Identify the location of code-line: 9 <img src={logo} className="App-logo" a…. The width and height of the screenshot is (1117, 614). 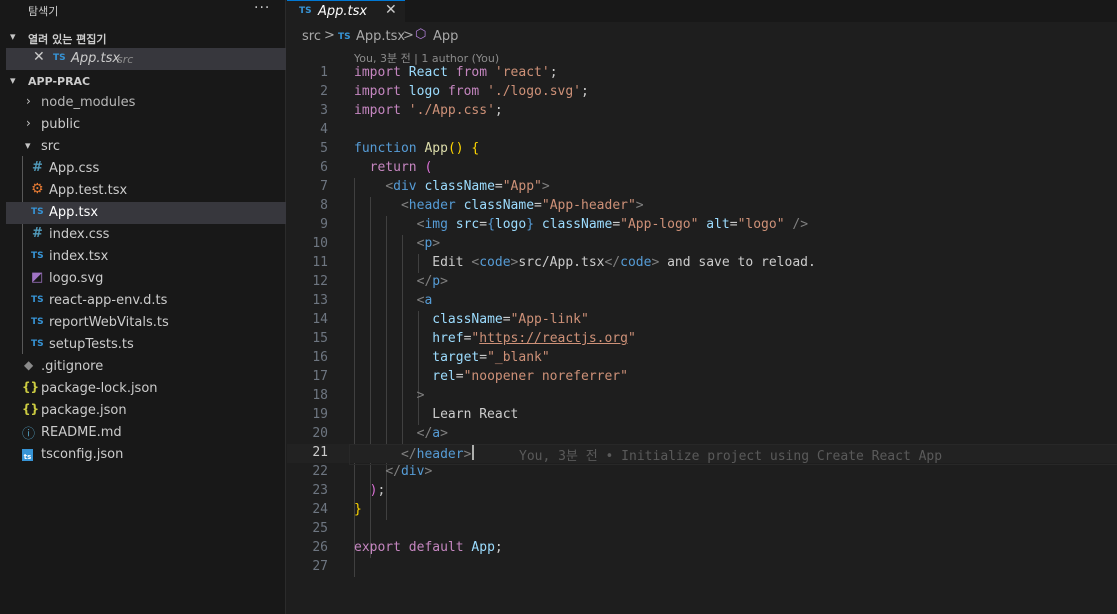
(702, 225).